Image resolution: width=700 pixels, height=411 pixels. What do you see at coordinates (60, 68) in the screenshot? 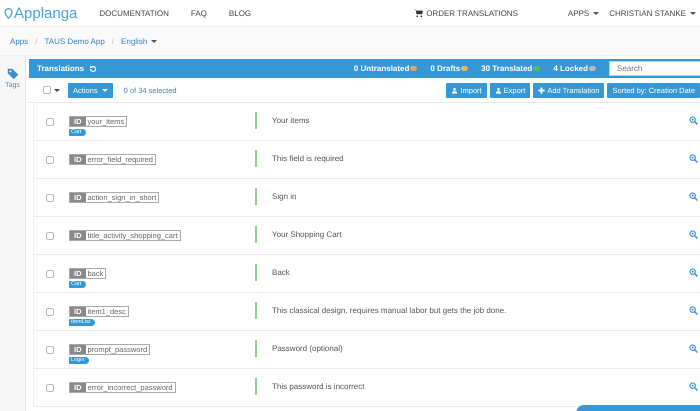
I see `panel-title: Translations` at bounding box center [60, 68].